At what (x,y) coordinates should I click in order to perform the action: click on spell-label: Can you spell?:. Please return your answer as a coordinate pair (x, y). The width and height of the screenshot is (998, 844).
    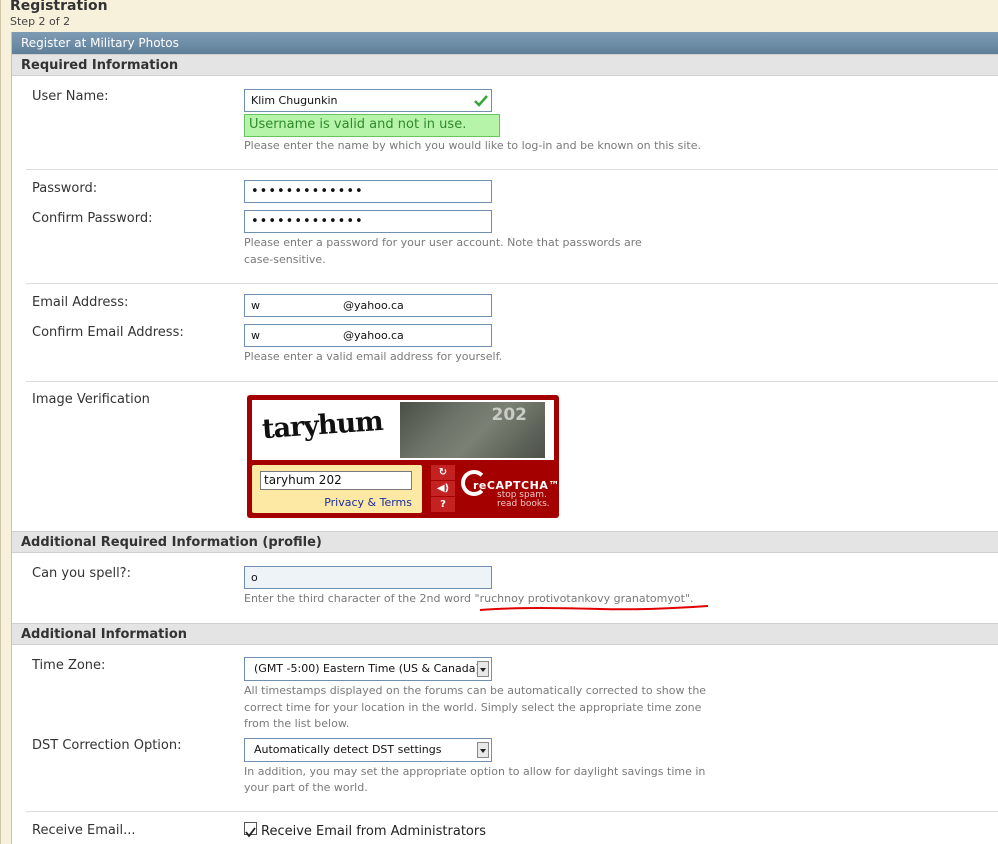
    Looking at the image, I should click on (81, 573).